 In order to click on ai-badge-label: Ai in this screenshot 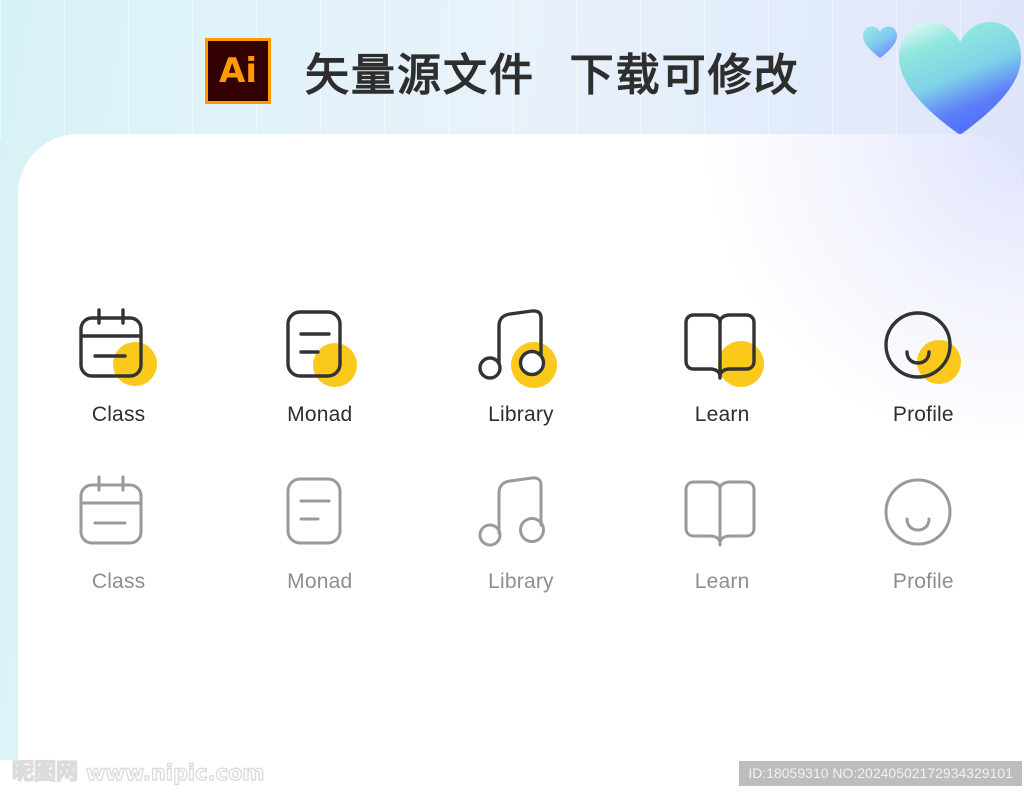, I will do `click(238, 71)`.